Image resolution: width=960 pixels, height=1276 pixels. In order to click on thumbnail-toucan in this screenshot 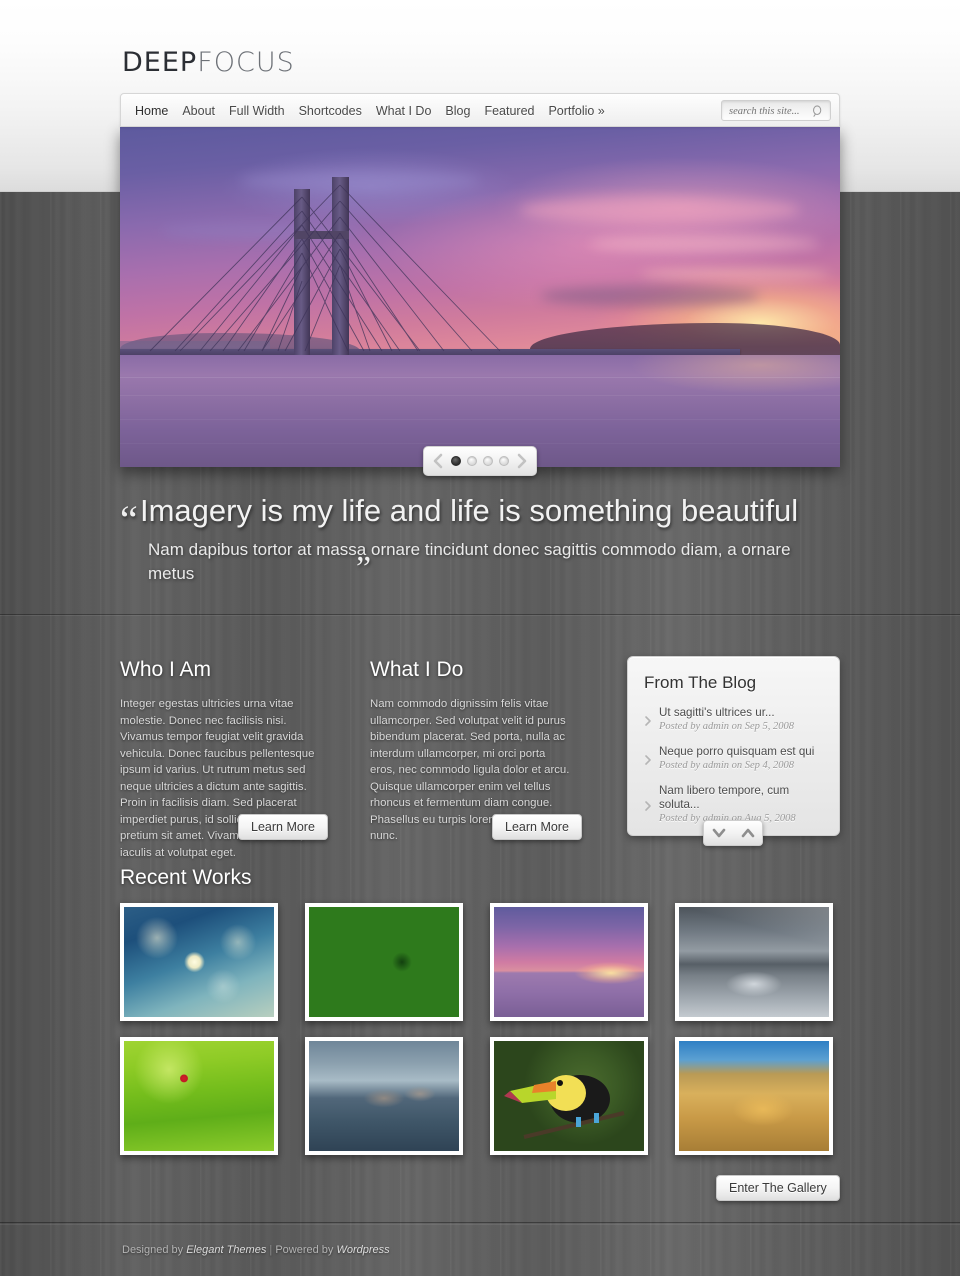, I will do `click(569, 1096)`.